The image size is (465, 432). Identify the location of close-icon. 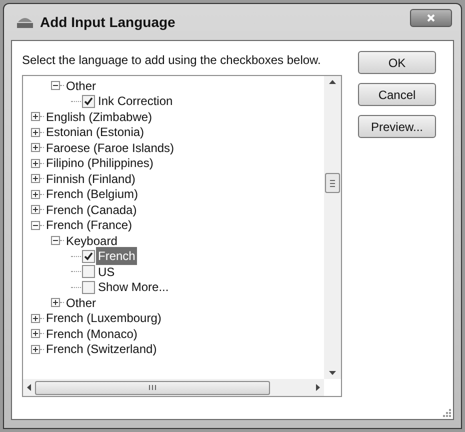
(431, 18).